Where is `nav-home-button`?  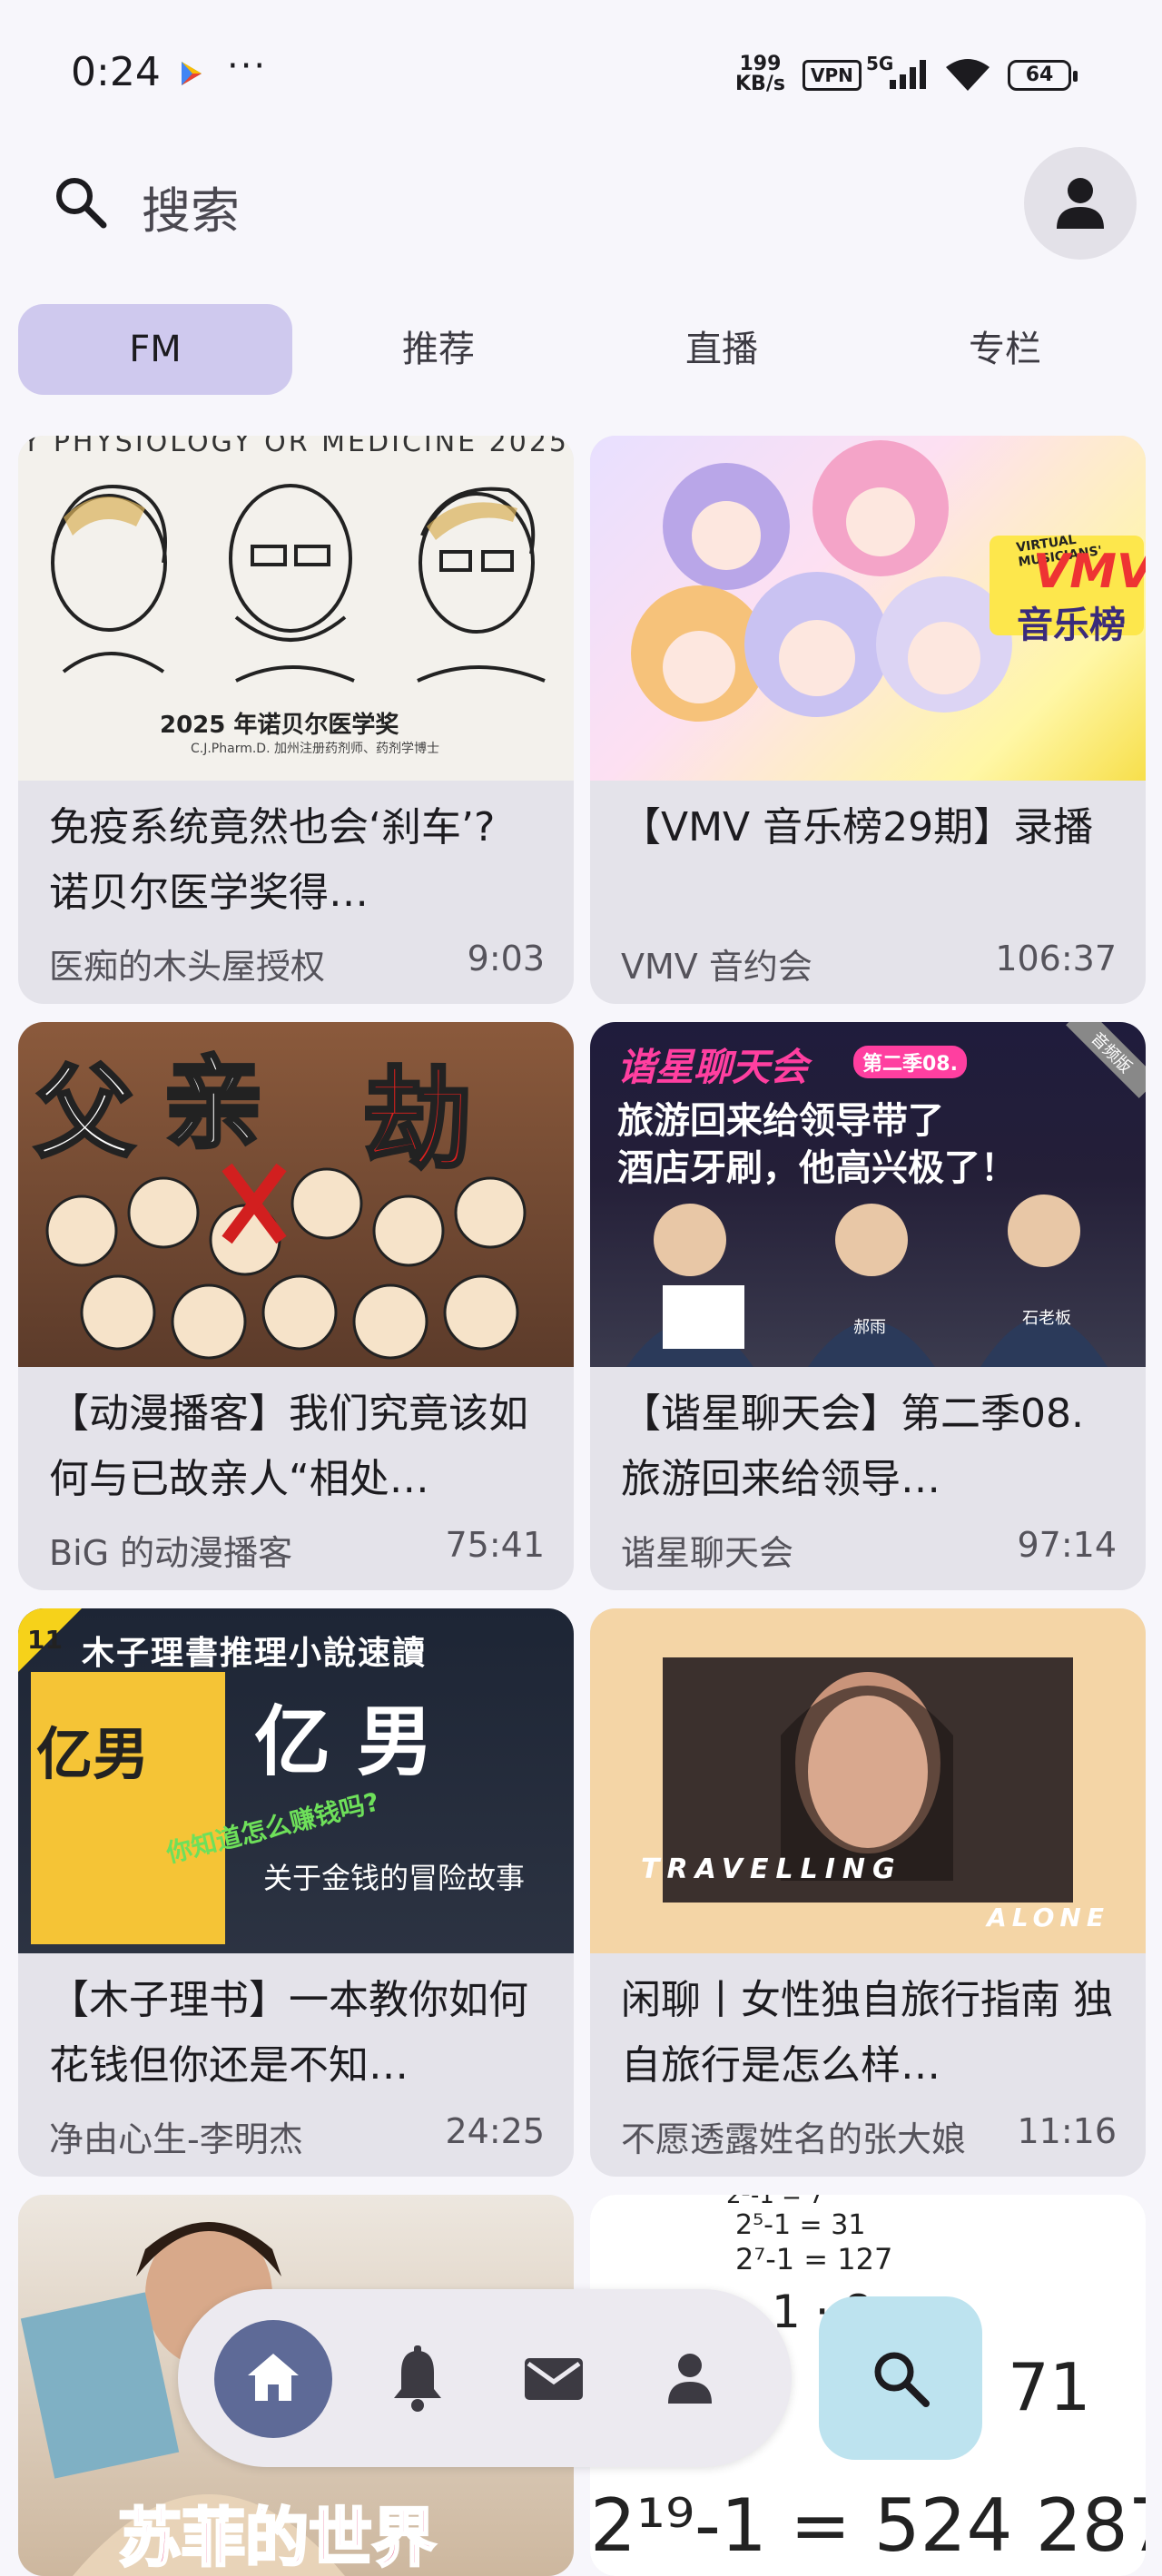
nav-home-button is located at coordinates (273, 2379).